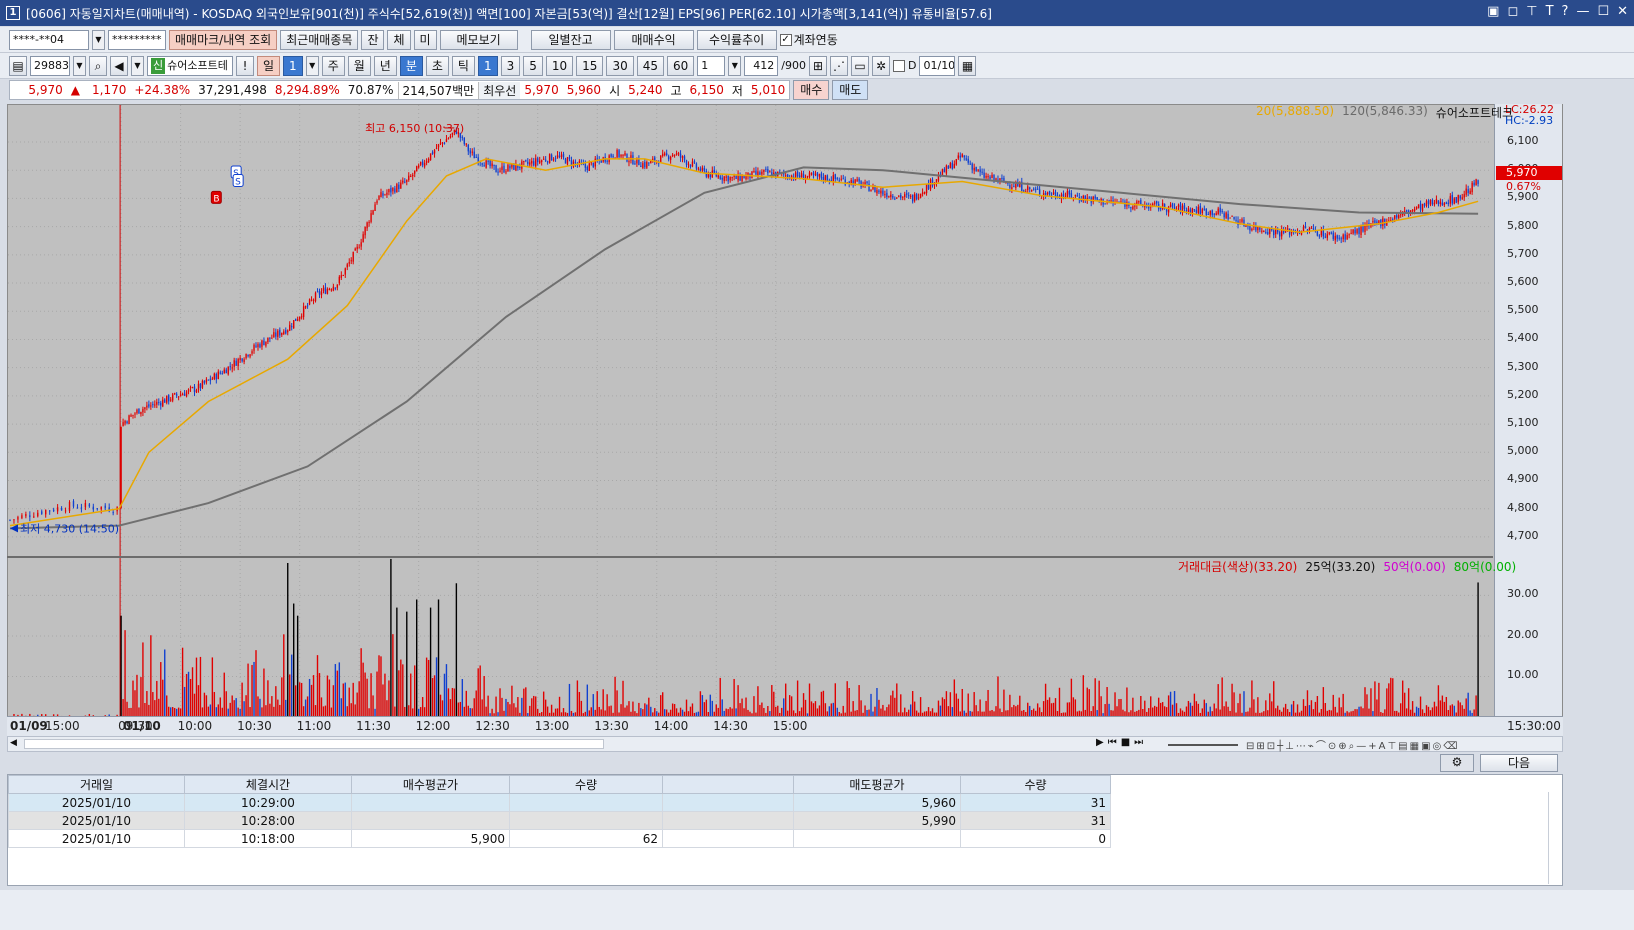 The width and height of the screenshot is (1634, 930). I want to click on filled-tab: 체, so click(399, 39).